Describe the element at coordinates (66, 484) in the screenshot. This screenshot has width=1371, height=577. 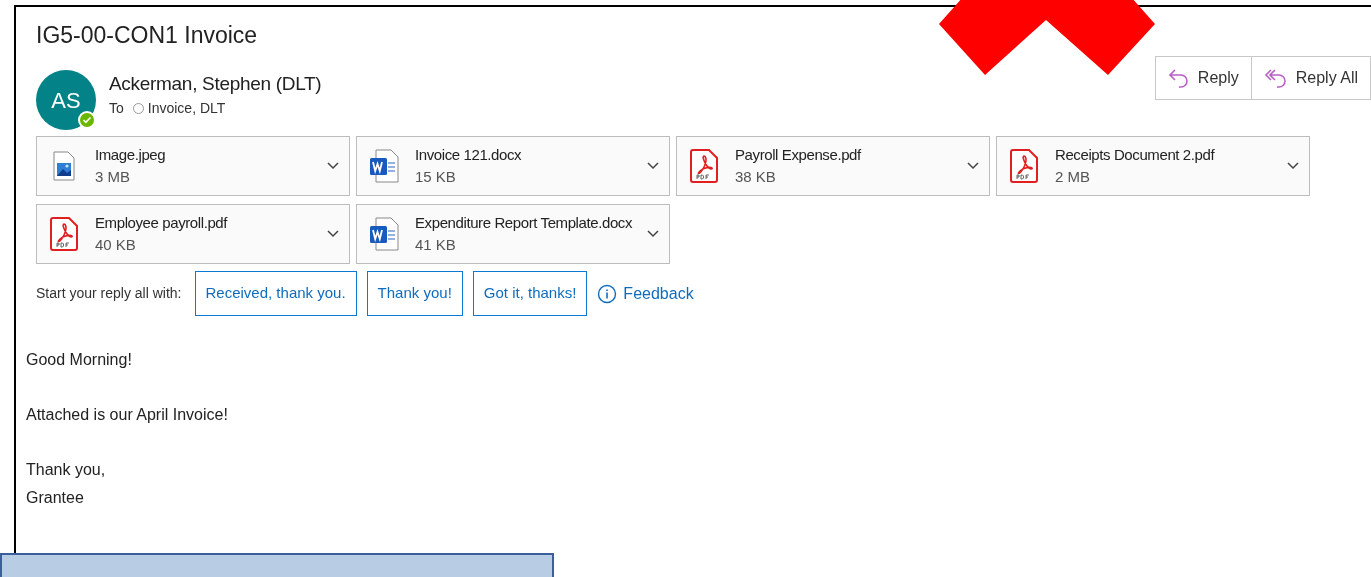
I see `body-paragraph: Thank you, Grantee` at that location.